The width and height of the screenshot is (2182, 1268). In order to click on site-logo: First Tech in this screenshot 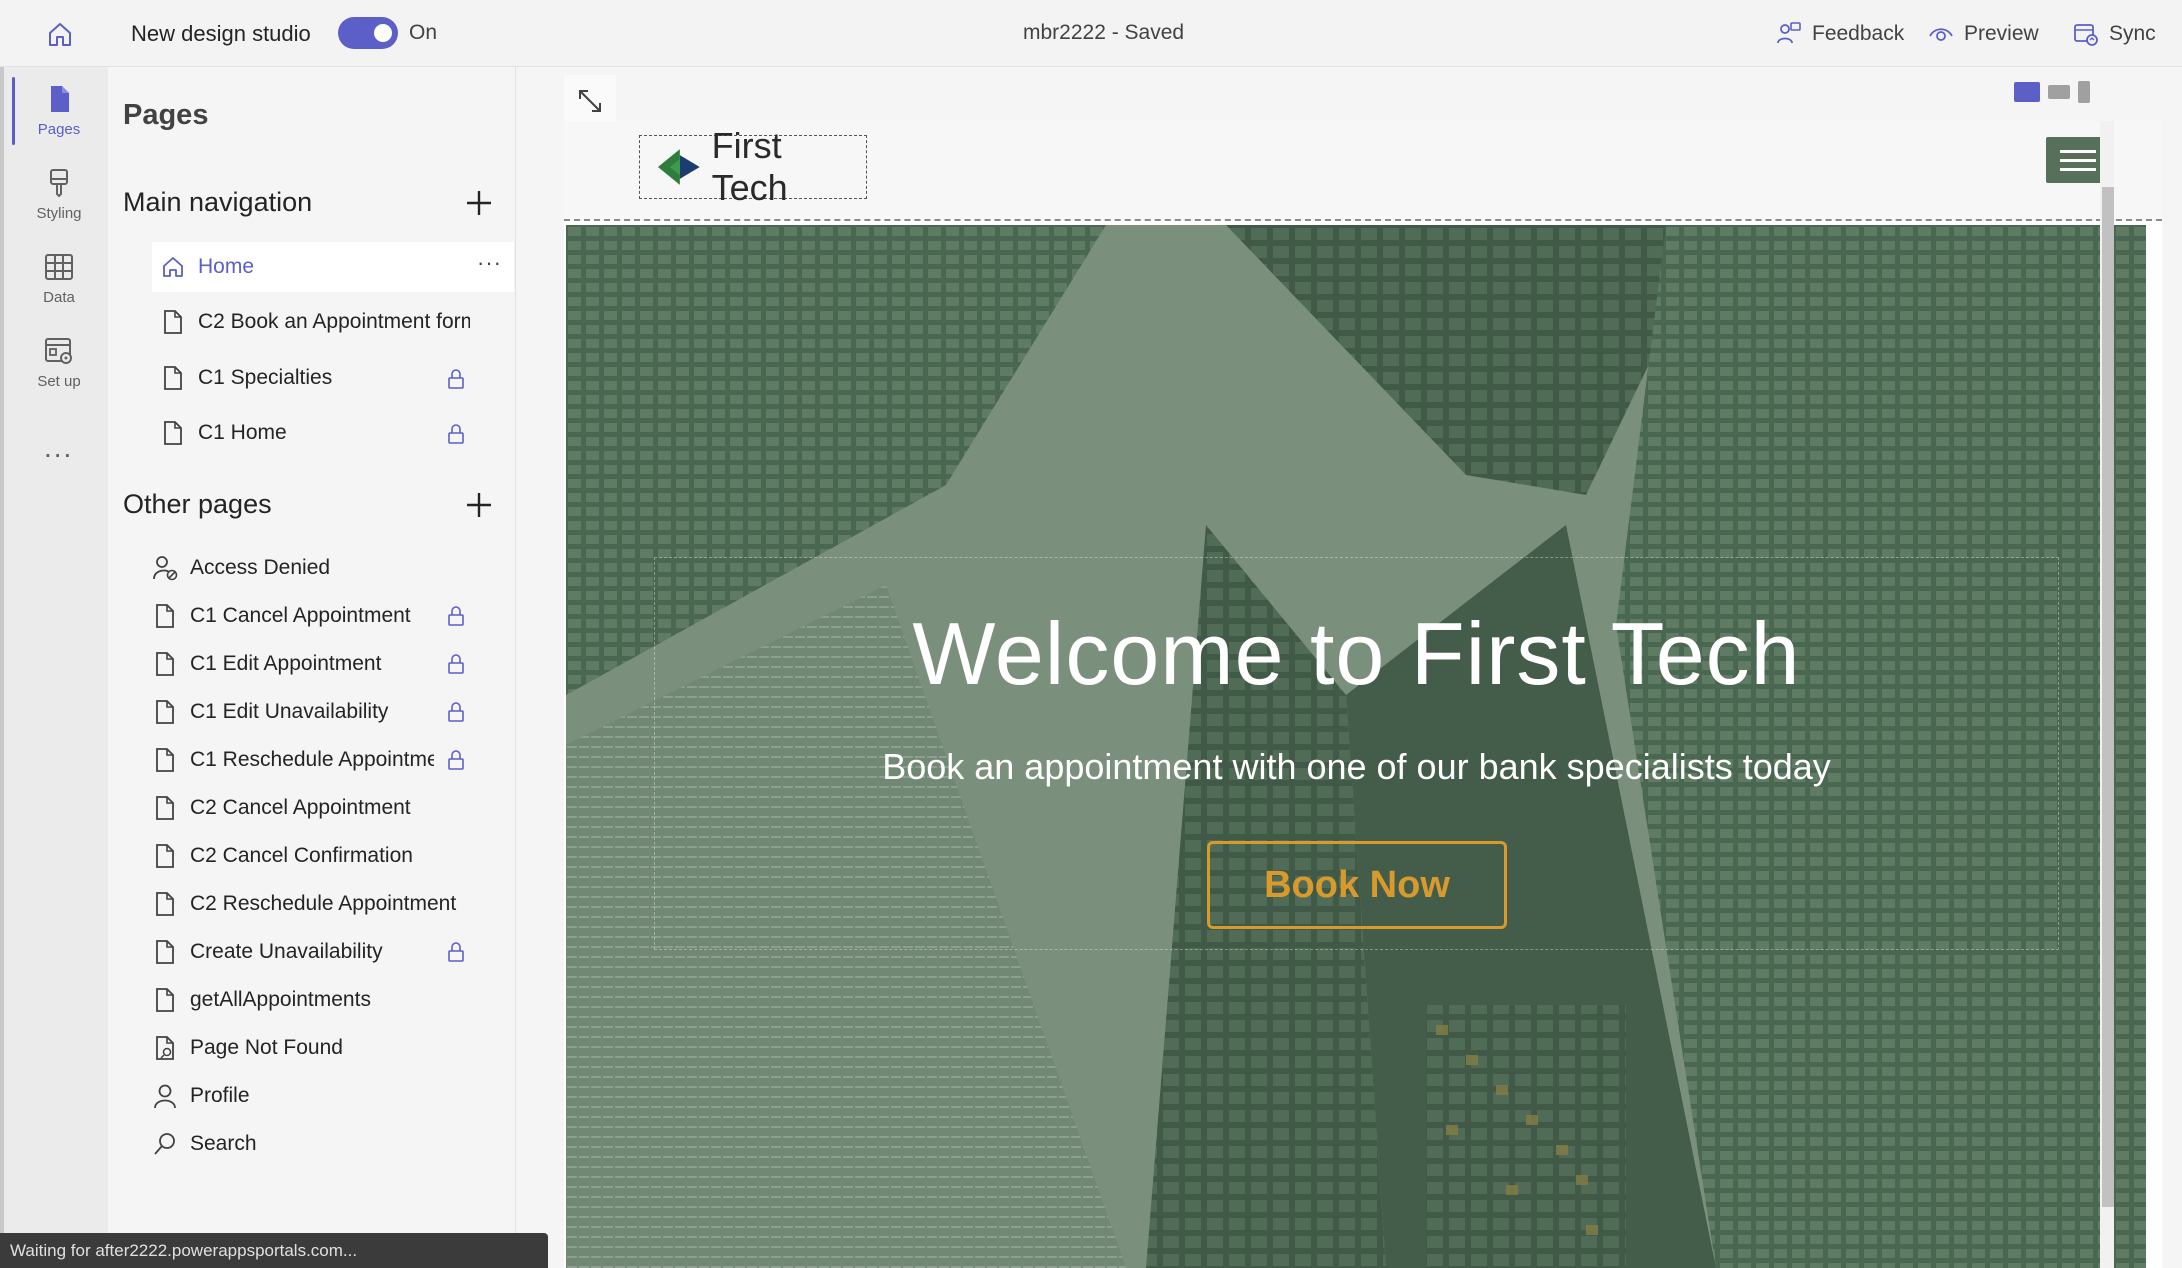, I will do `click(753, 166)`.